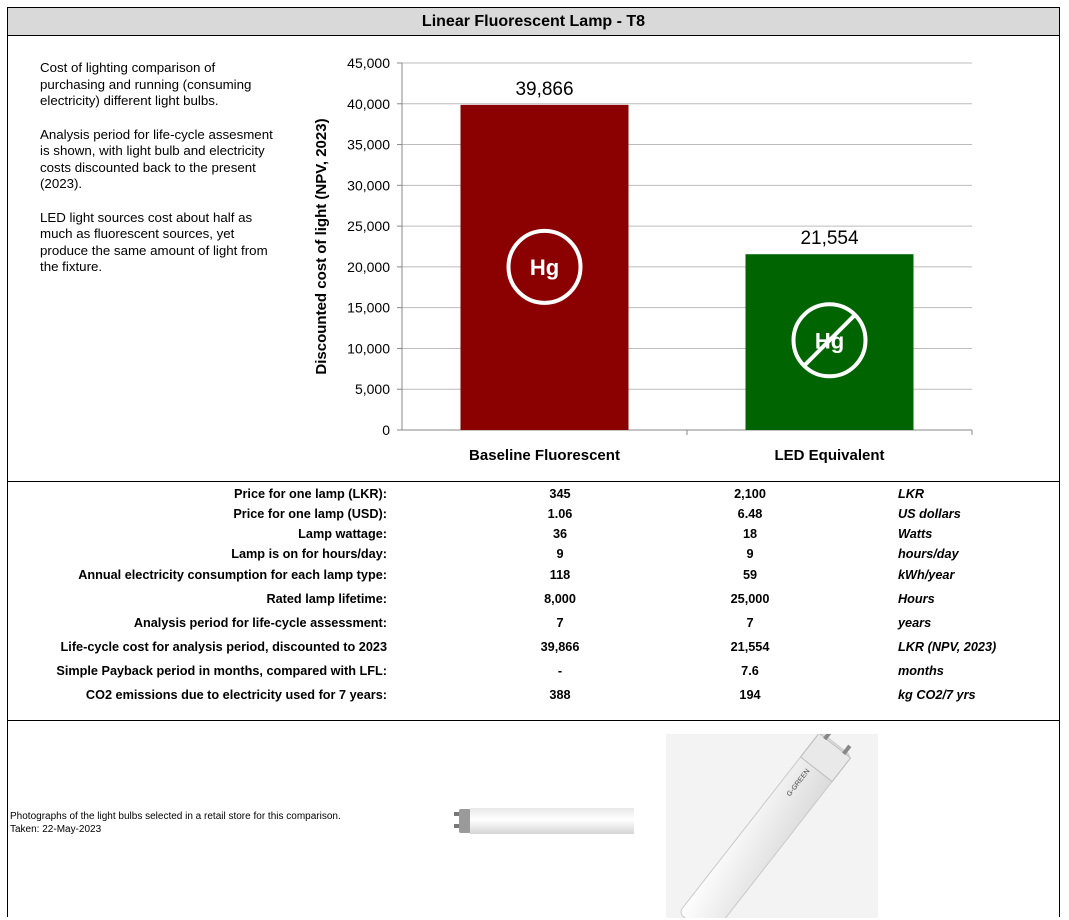 Image resolution: width=1069 pixels, height=920 pixels. Describe the element at coordinates (750, 623) in the screenshot. I see `led-value: 7` at that location.